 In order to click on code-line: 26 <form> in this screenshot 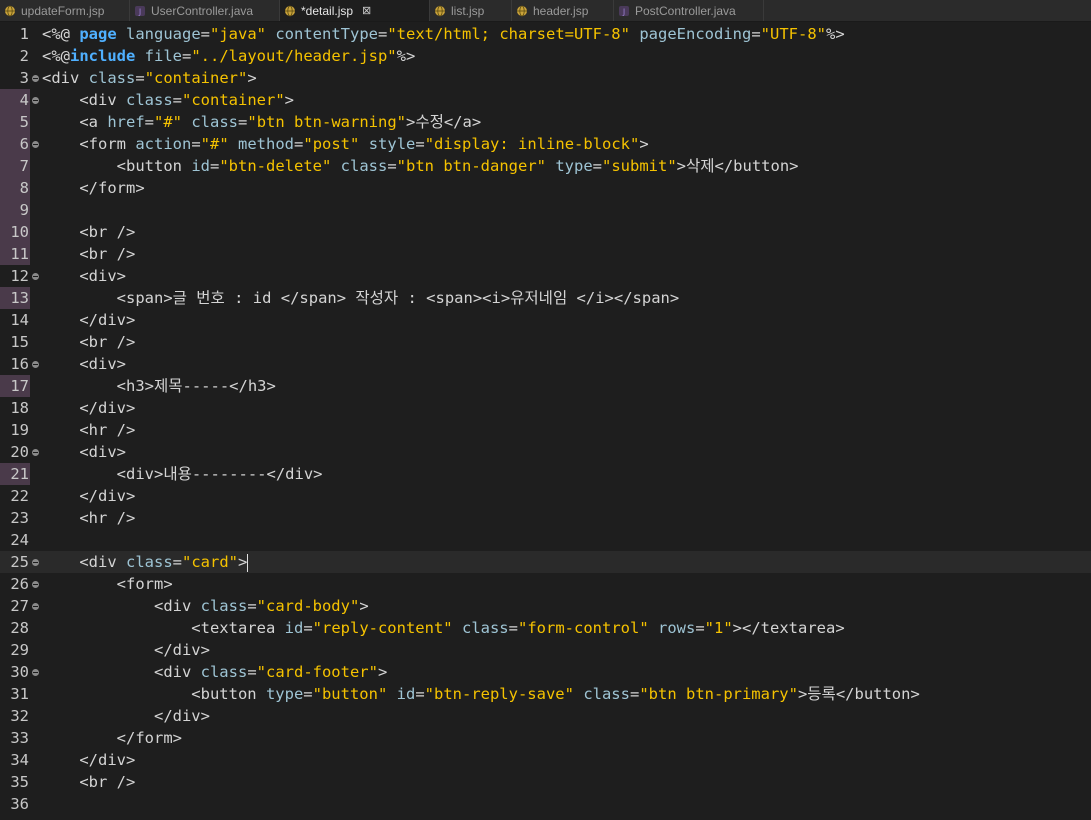, I will do `click(545, 584)`.